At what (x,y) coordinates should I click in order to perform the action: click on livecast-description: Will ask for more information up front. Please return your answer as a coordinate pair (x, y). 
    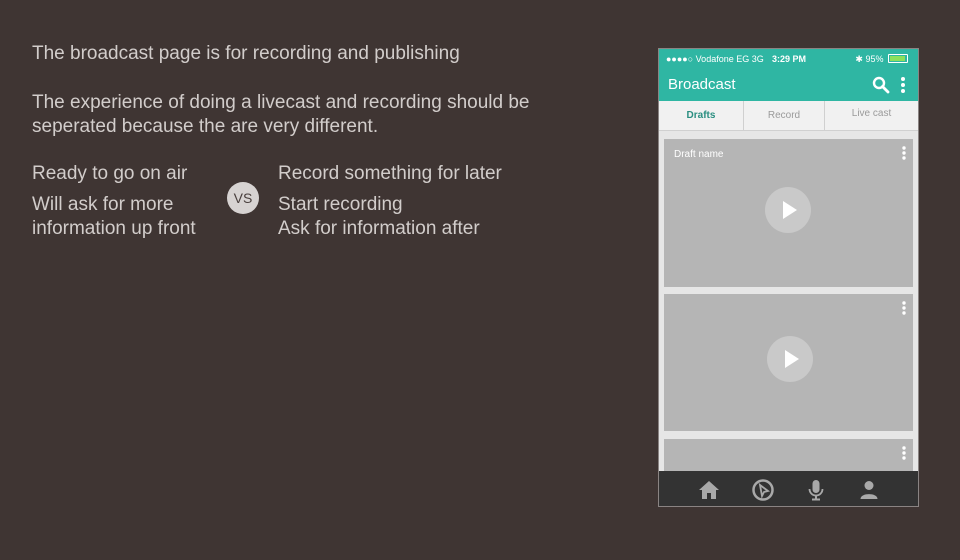
    Looking at the image, I should click on (114, 217).